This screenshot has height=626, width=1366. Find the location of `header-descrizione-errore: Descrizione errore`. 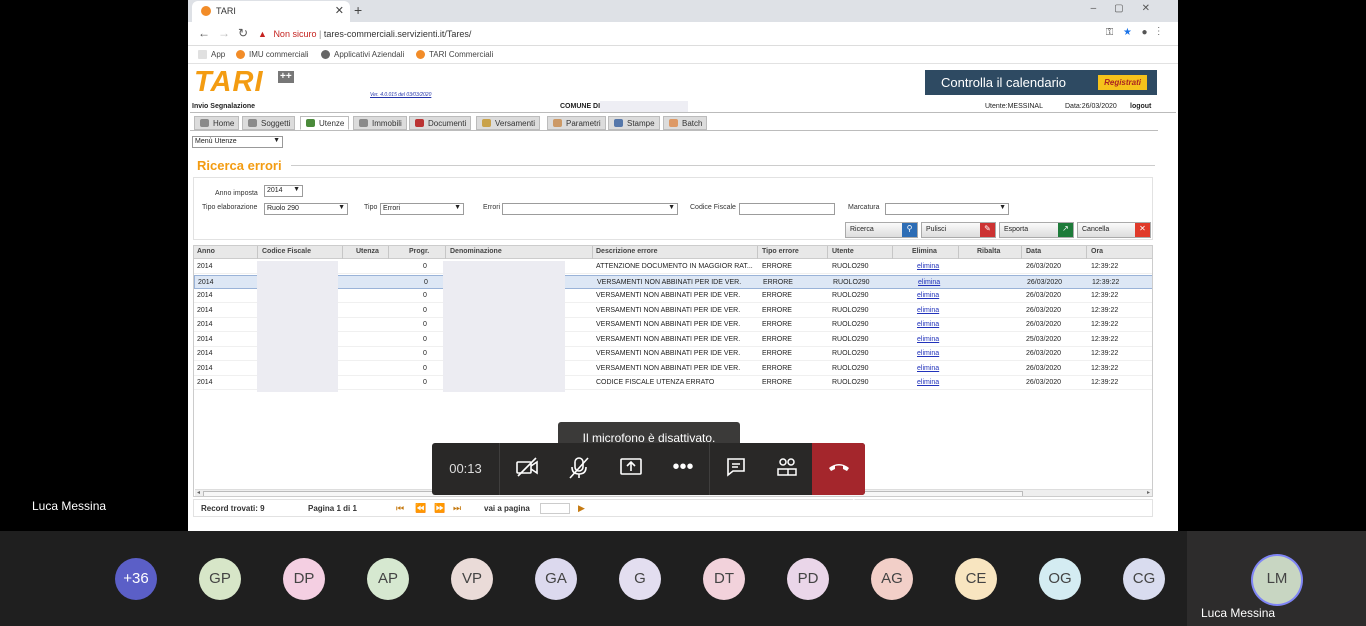

header-descrizione-errore: Descrizione errore is located at coordinates (626, 251).